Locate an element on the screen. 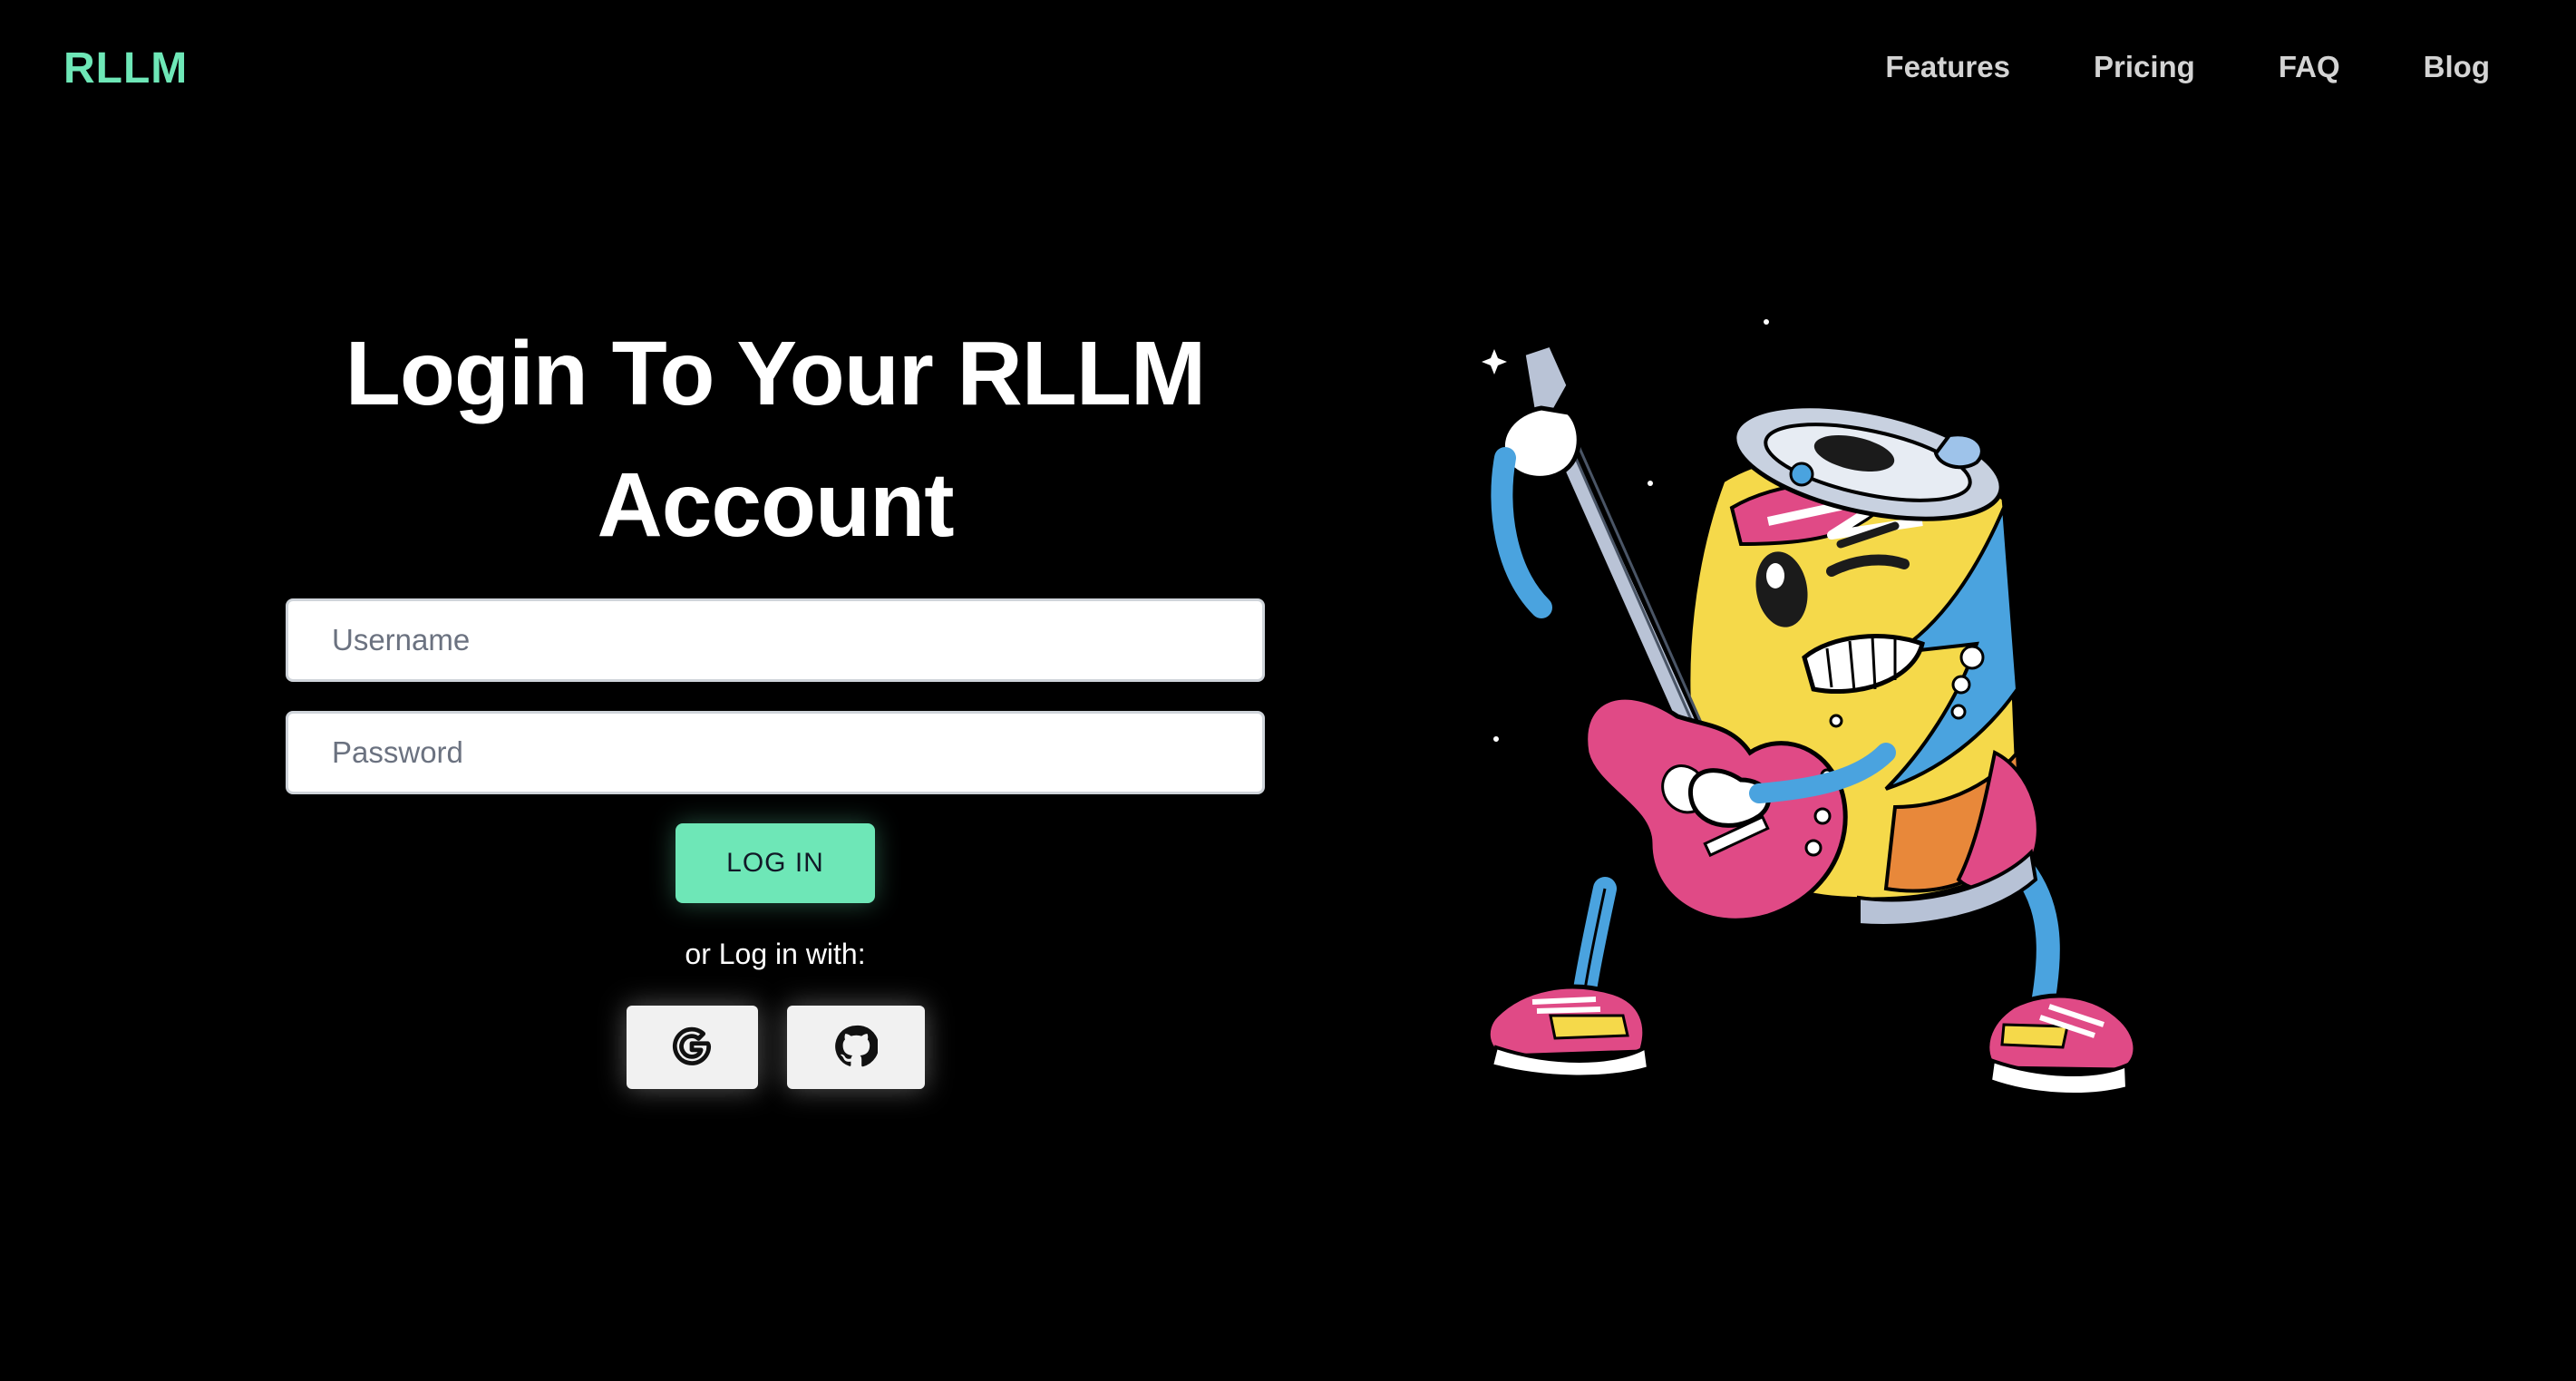 The width and height of the screenshot is (2576, 1381). top-nav: Features Pricing FAQ Blog is located at coordinates (2146, 67).